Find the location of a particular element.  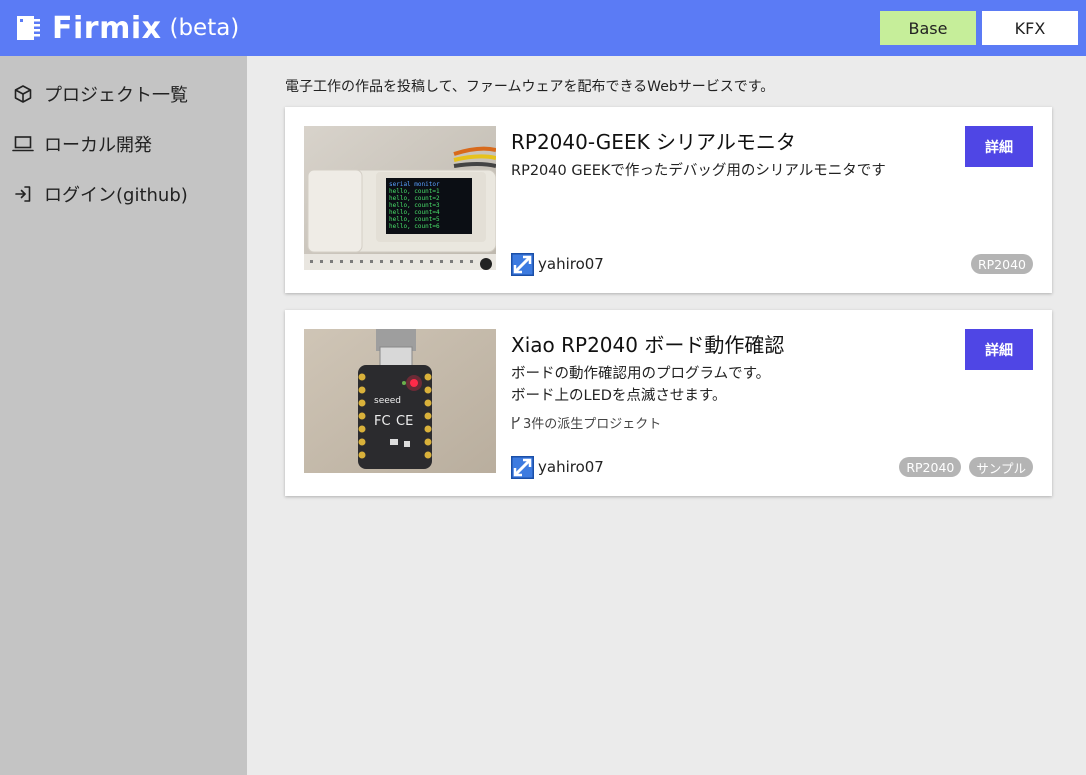

sidebar-item-label: プロジェクト一覧 is located at coordinates (116, 95).